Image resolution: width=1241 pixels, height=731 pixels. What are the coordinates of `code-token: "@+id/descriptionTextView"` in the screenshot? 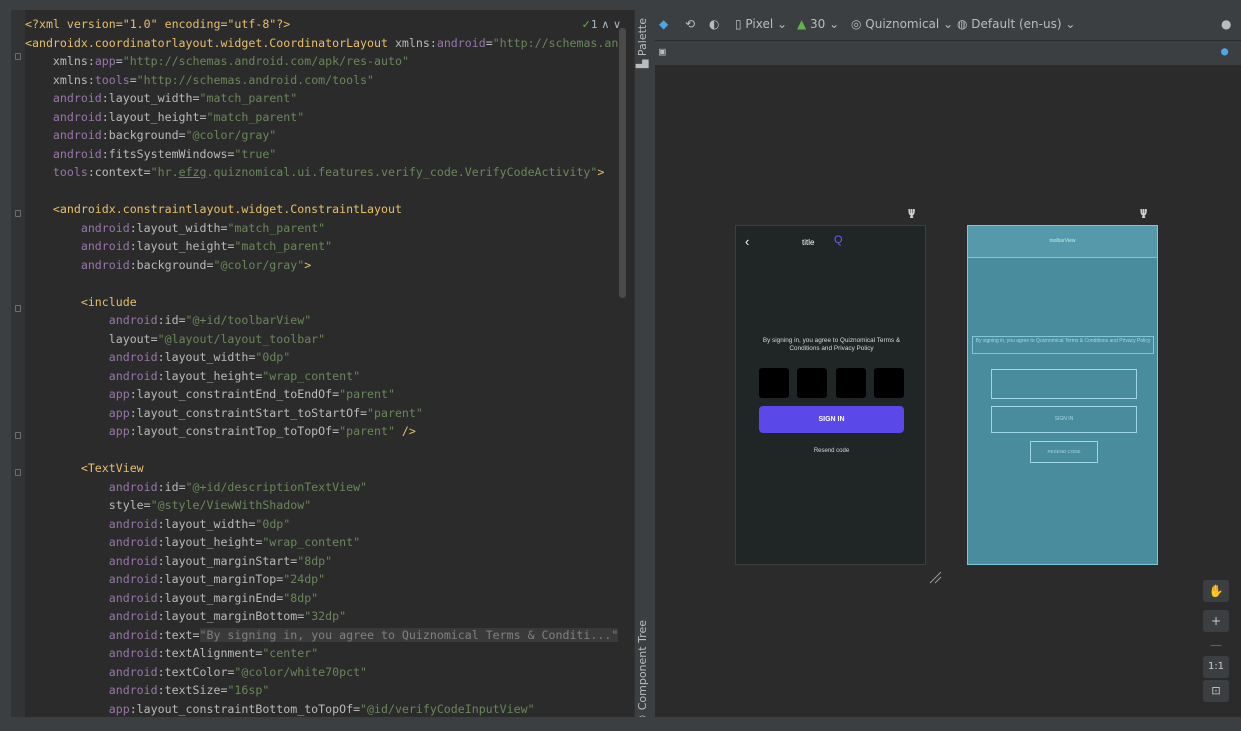 It's located at (276, 486).